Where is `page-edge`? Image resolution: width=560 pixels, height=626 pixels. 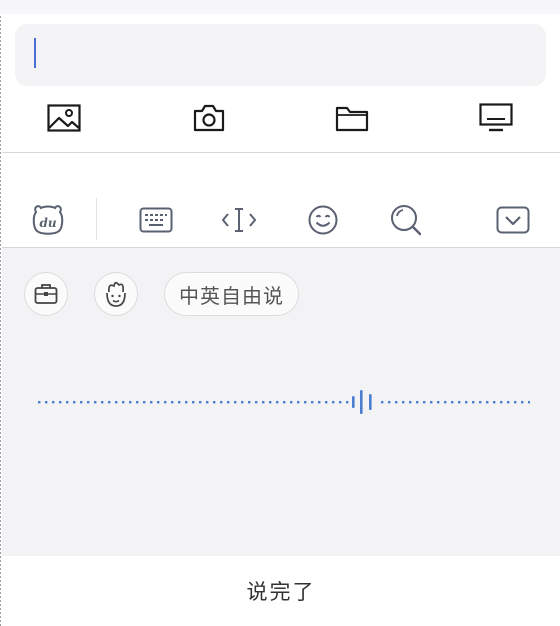 page-edge is located at coordinates (0, 313).